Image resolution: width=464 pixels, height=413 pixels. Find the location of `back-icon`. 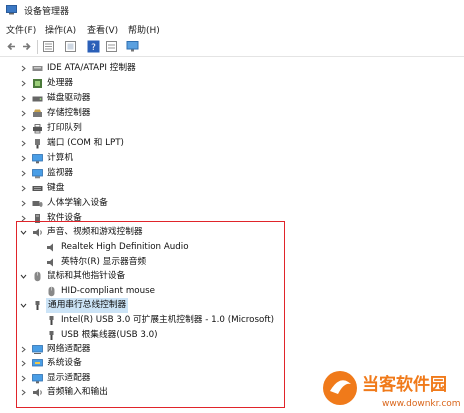

back-icon is located at coordinates (11, 46).